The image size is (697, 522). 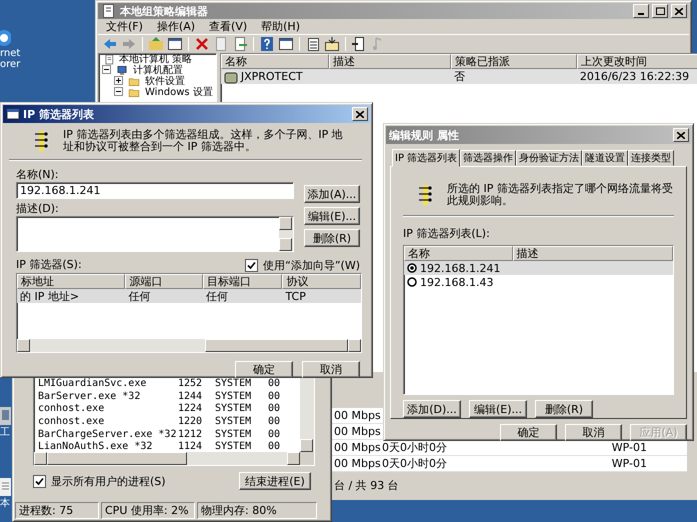 I want to click on menu-item: 文件(F), so click(x=124, y=26).